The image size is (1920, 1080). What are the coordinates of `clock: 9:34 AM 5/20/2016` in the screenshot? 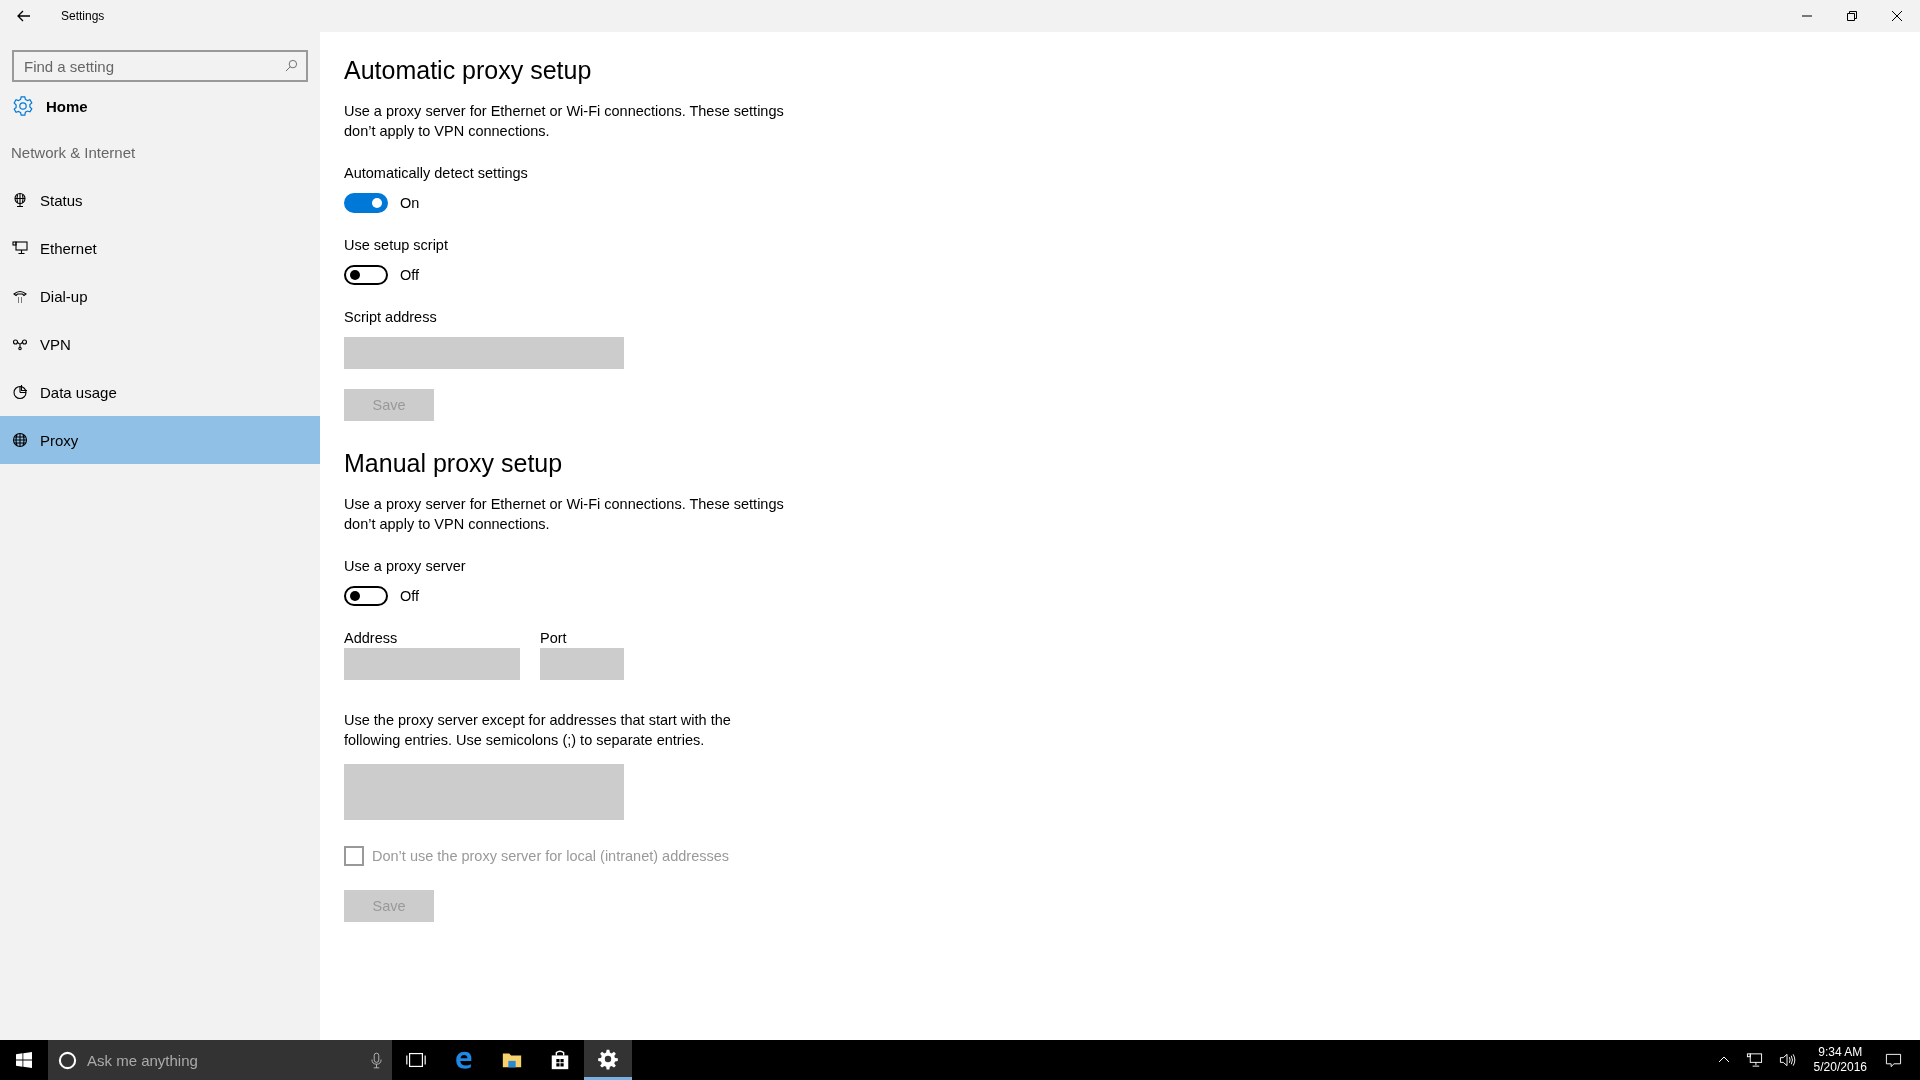 It's located at (1840, 1060).